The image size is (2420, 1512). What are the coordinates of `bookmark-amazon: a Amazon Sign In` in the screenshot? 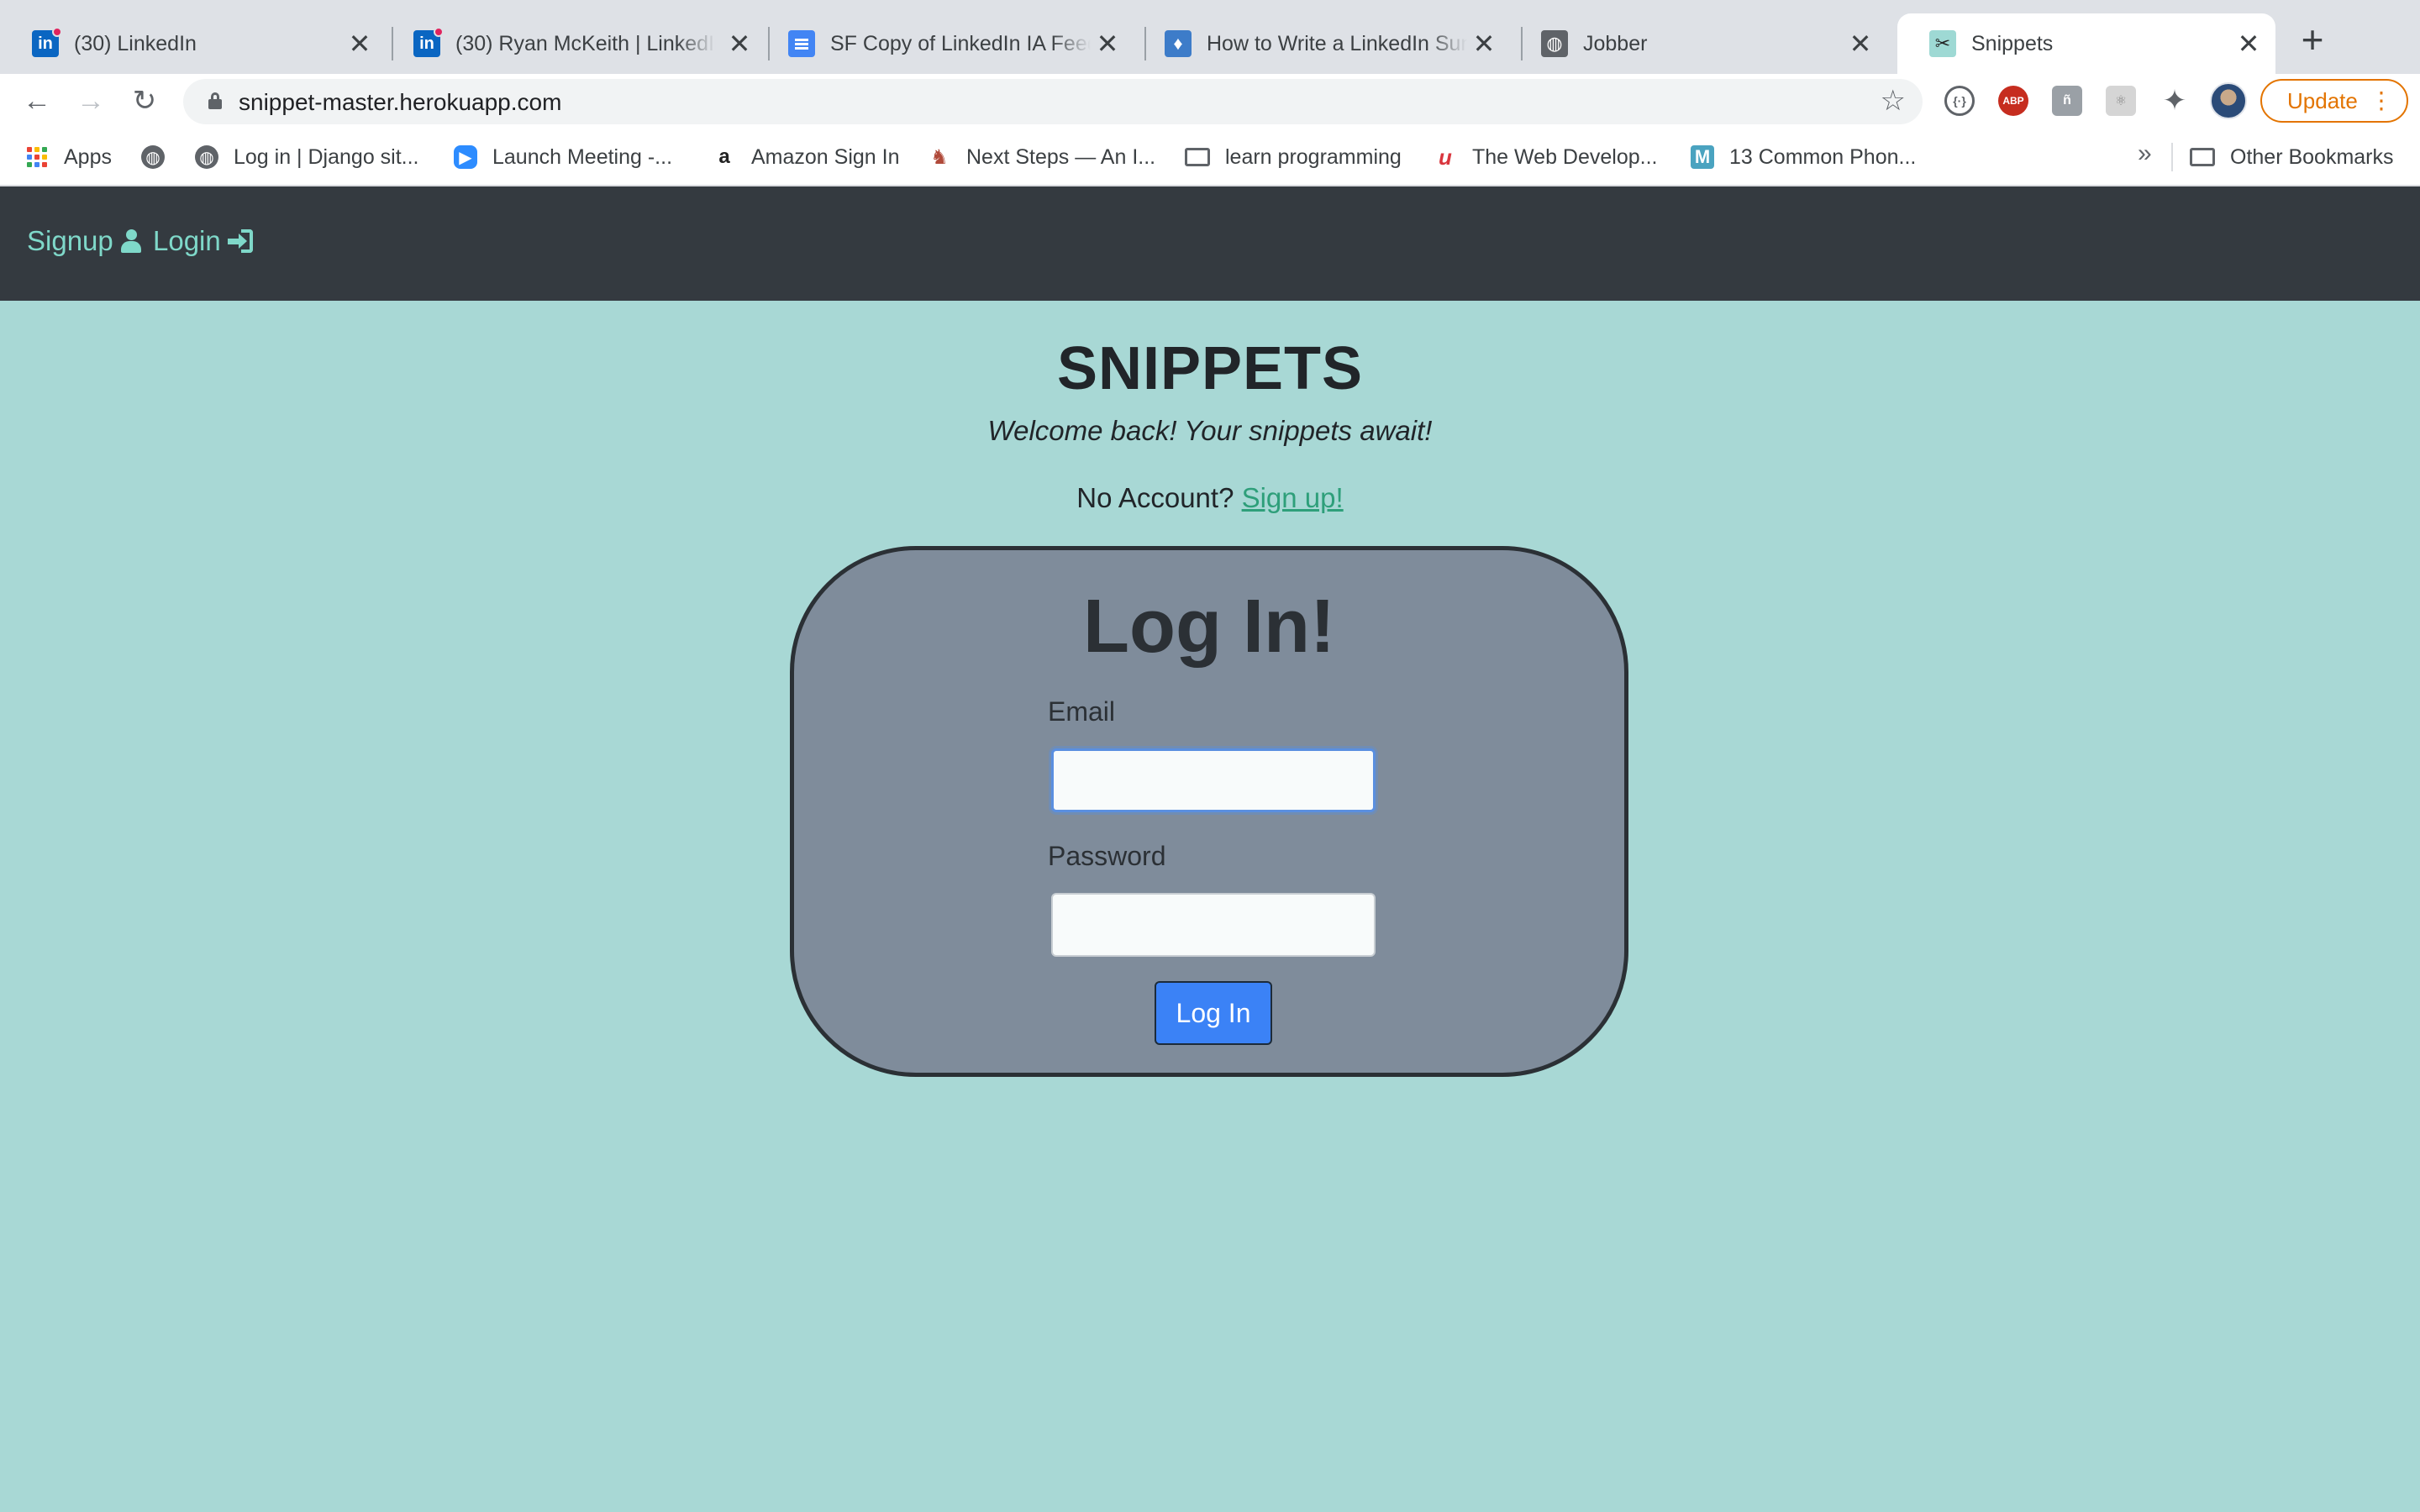 It's located at (807, 157).